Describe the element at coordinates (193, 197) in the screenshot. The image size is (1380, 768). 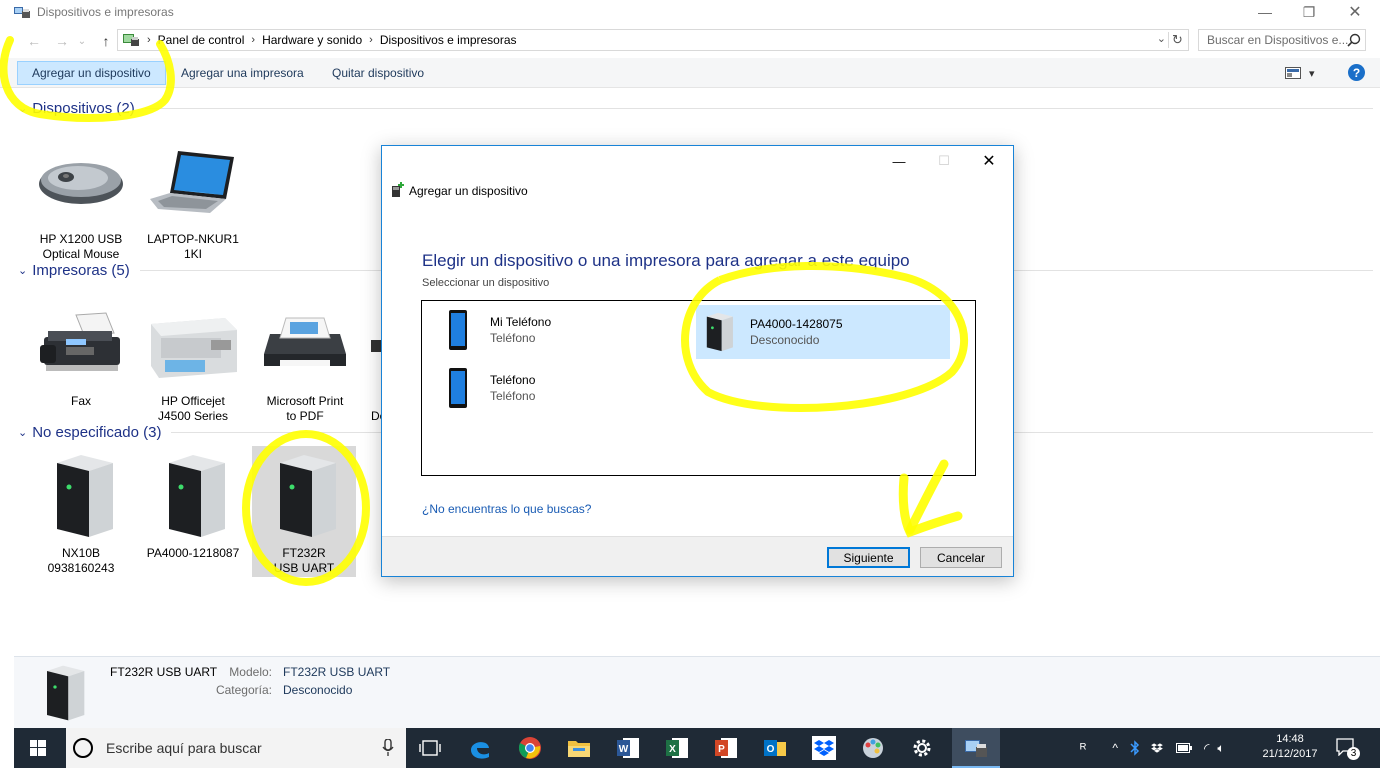
I see `device-item: LAPTOP-NKUR11KI` at that location.